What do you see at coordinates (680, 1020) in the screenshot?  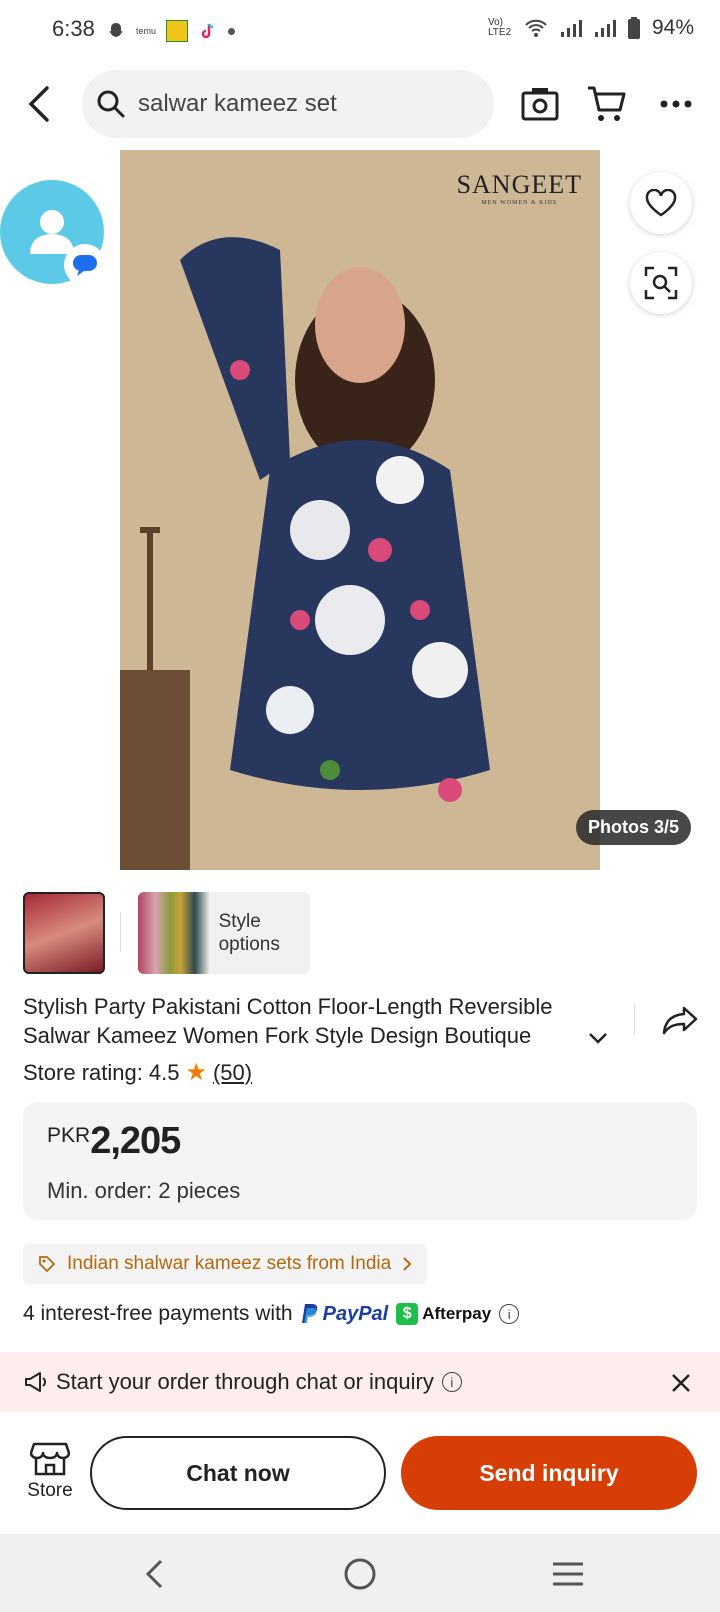 I see `share-icon` at bounding box center [680, 1020].